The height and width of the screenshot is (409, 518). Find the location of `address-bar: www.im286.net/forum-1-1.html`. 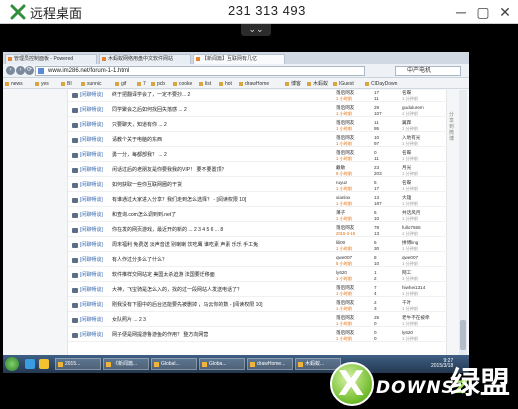

address-bar: www.im286.net/forum-1-1.html is located at coordinates (200, 71).